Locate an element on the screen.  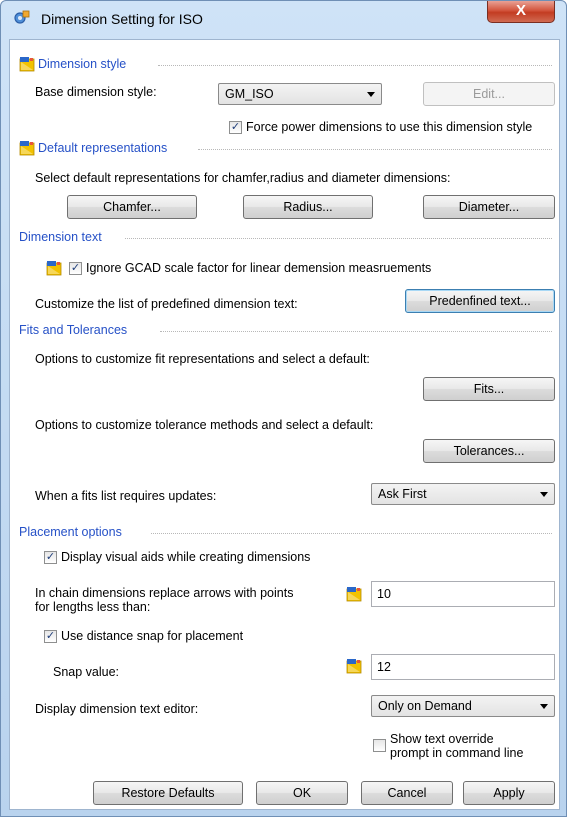
text-editor-select: Only on Demand is located at coordinates (463, 706).